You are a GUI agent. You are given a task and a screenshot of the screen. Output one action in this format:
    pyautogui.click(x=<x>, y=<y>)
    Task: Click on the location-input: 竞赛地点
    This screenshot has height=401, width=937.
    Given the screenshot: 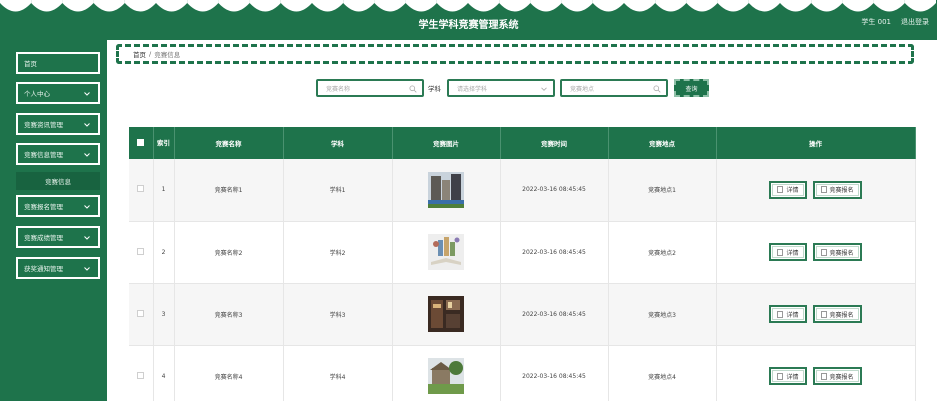 What is the action you would take?
    pyautogui.click(x=614, y=88)
    